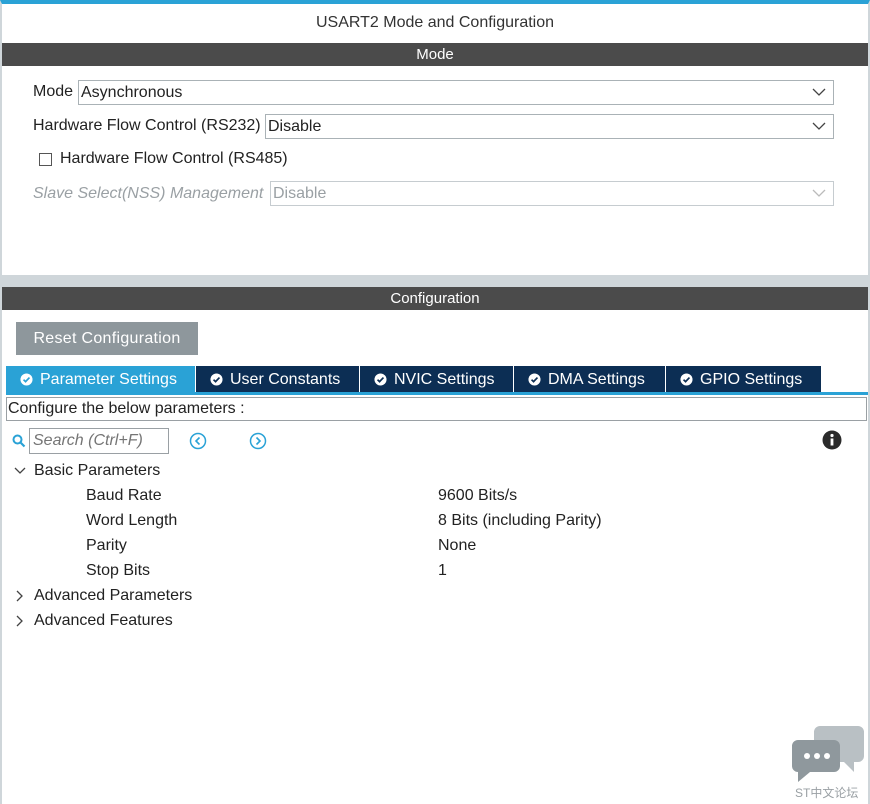  Describe the element at coordinates (457, 546) in the screenshot. I see `param-value-parity: None` at that location.